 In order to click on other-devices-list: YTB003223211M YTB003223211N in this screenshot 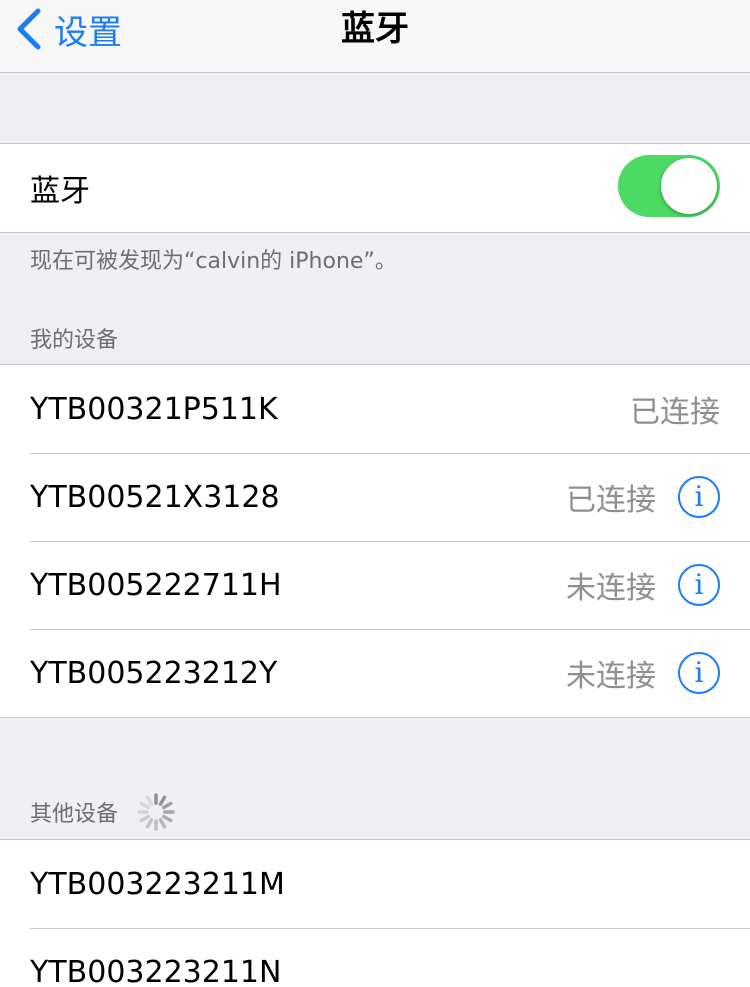, I will do `click(375, 913)`.